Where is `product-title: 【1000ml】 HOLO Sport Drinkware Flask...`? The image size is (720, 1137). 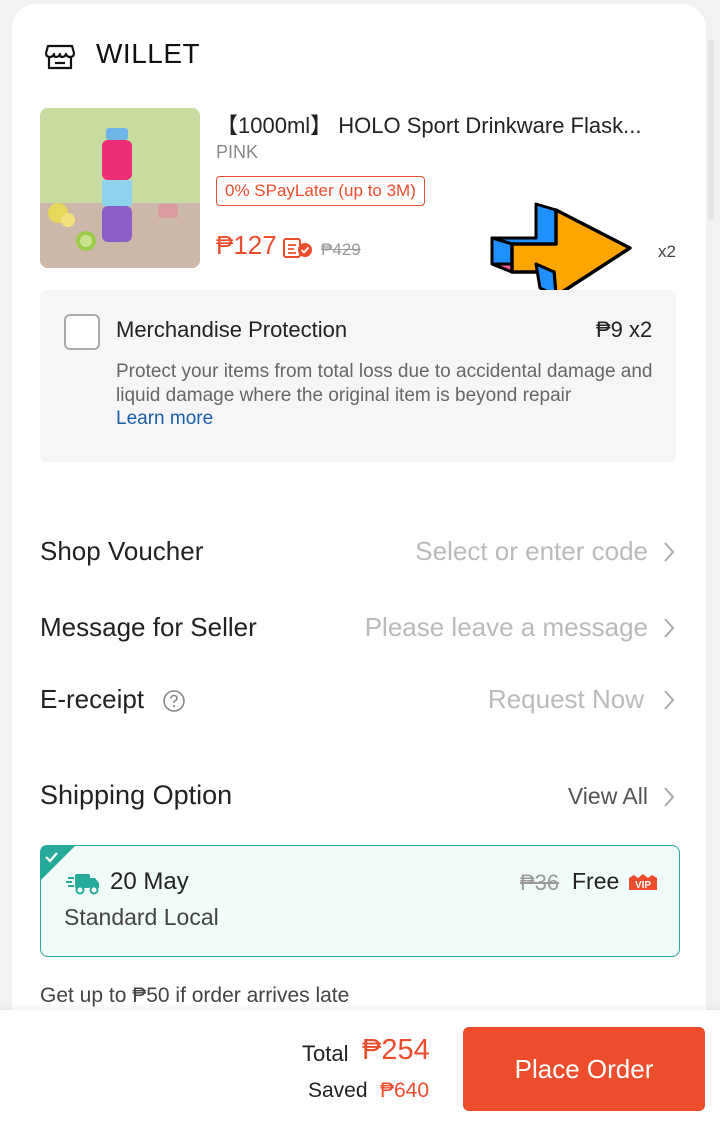 product-title: 【1000ml】 HOLO Sport Drinkware Flask... is located at coordinates (451, 124).